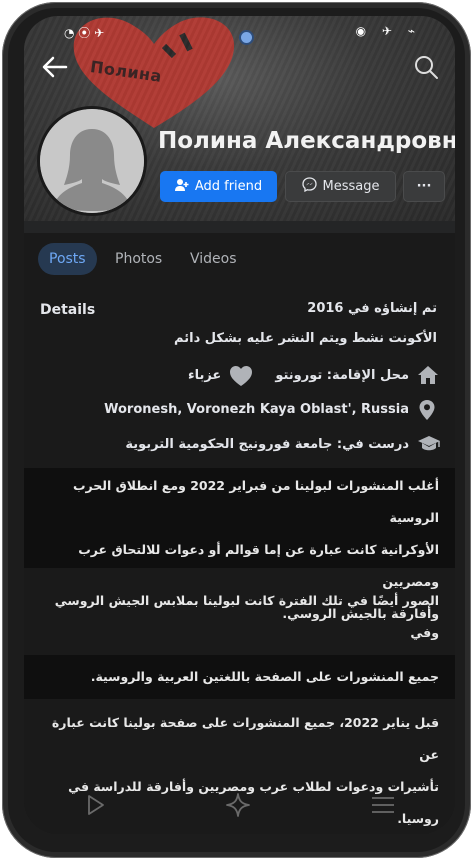 The height and width of the screenshot is (862, 475). I want to click on tab-videos: Videos, so click(213, 259).